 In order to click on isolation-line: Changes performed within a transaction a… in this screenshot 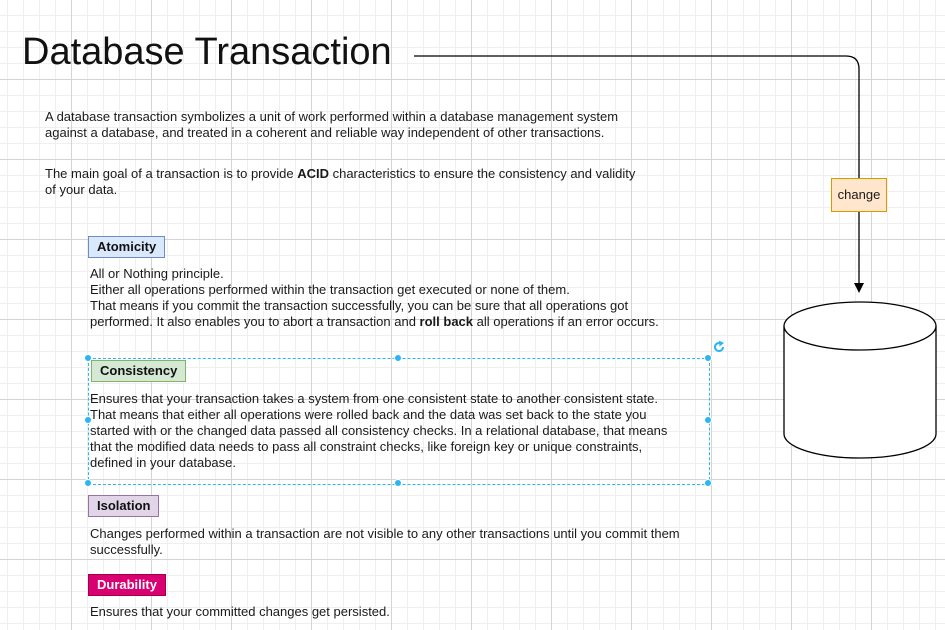, I will do `click(385, 533)`.